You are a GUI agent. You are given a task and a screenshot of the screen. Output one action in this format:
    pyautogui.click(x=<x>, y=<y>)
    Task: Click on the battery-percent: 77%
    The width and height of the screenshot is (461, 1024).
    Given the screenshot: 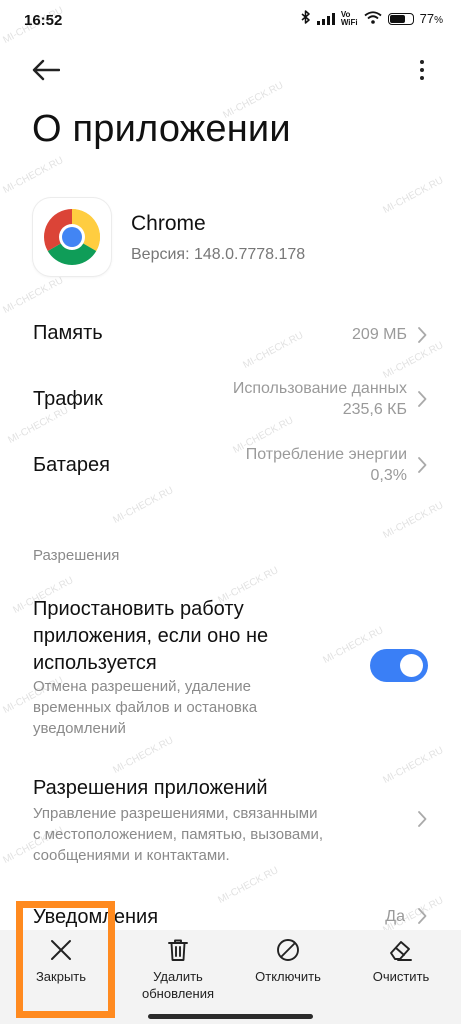 What is the action you would take?
    pyautogui.click(x=431, y=18)
    